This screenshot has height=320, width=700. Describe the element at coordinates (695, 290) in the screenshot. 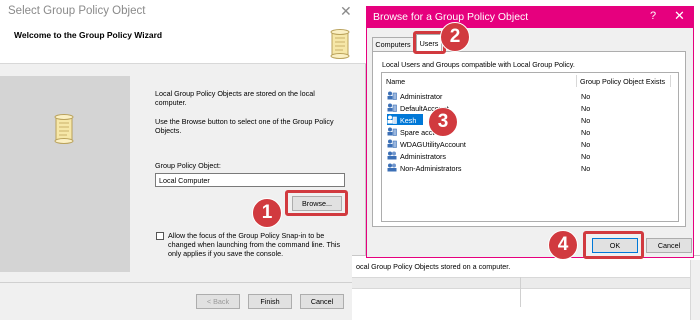

I see `console-scrollbar` at that location.